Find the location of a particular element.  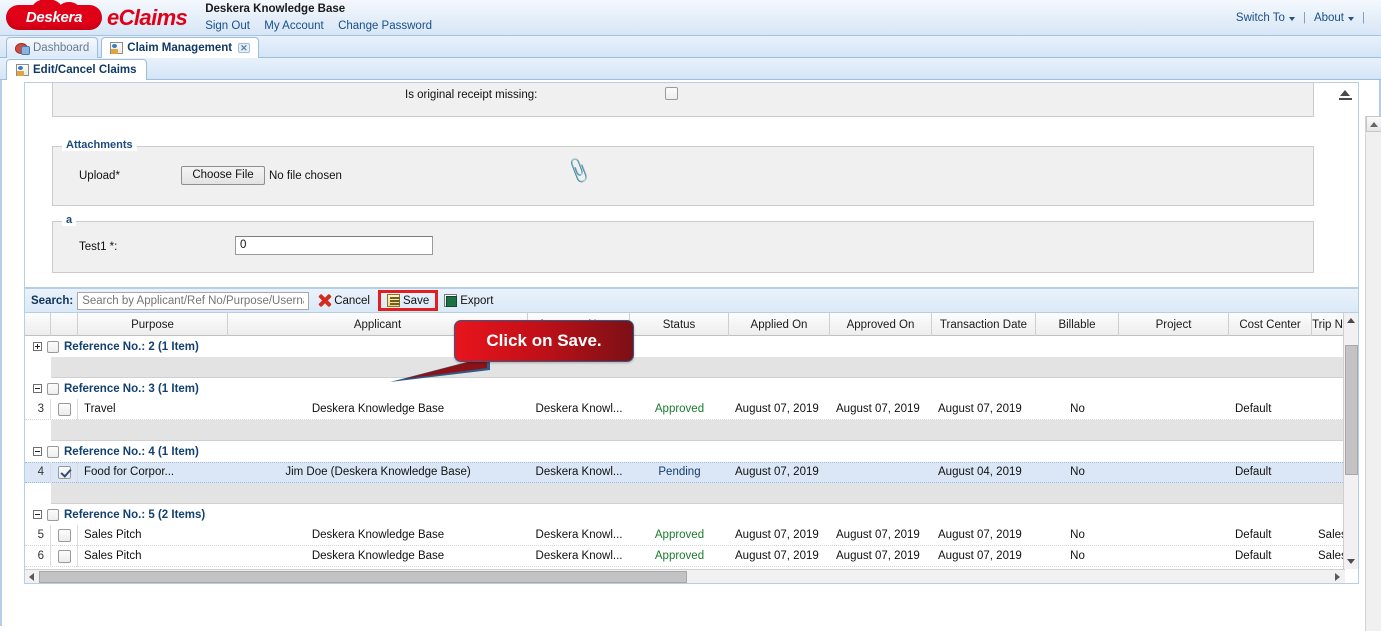

file-status-text: No file chosen is located at coordinates (305, 176).